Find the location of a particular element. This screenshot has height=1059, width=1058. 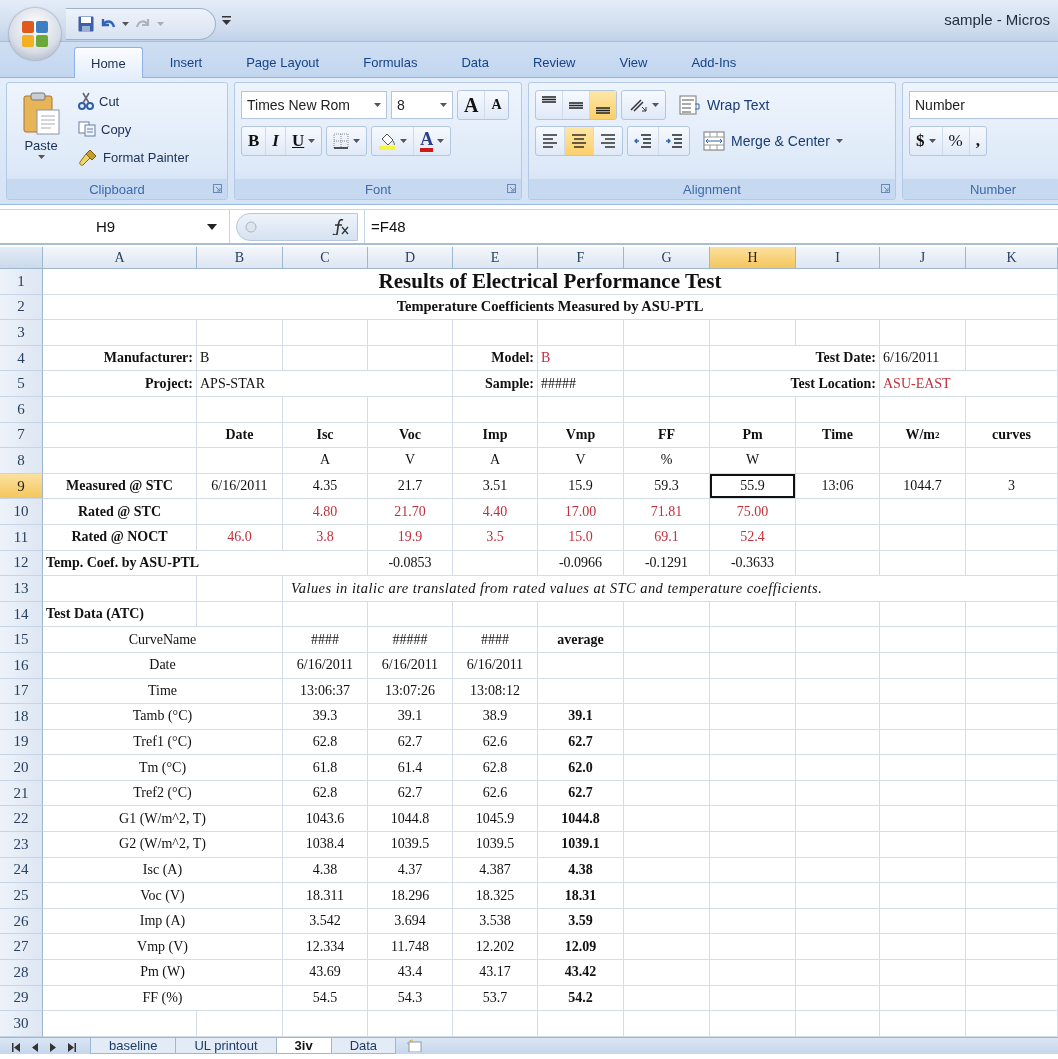

next-sheet-icon is located at coordinates (53, 1047).